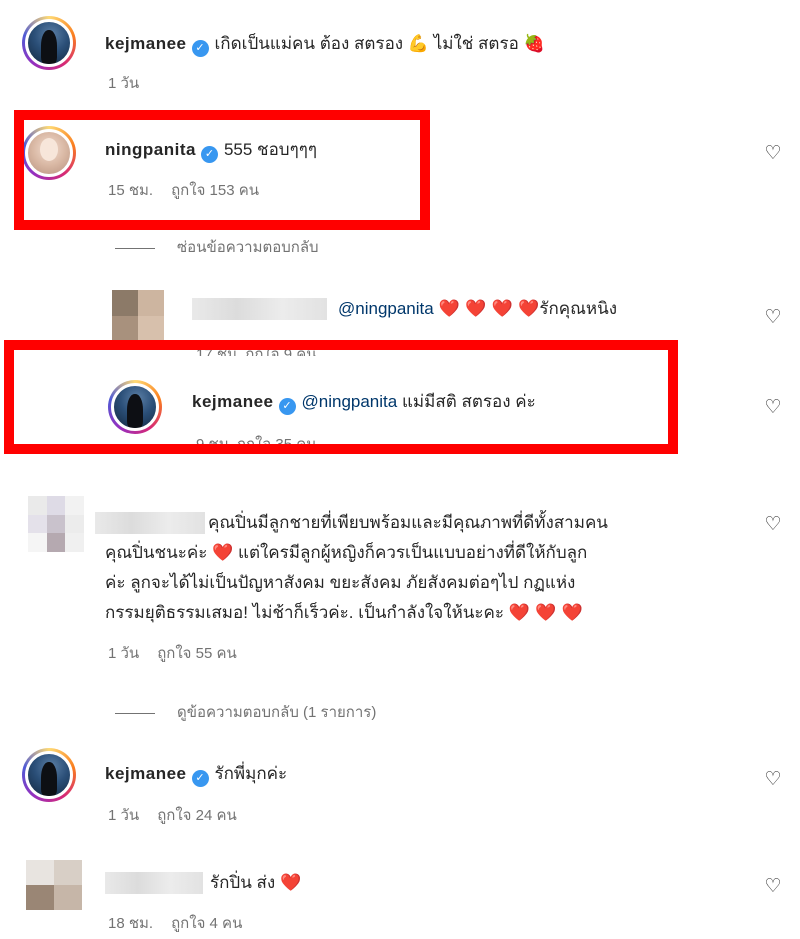 The width and height of the screenshot is (800, 939). I want to click on red-hearts: ❤️ ❤️ ❤️, so click(546, 613).